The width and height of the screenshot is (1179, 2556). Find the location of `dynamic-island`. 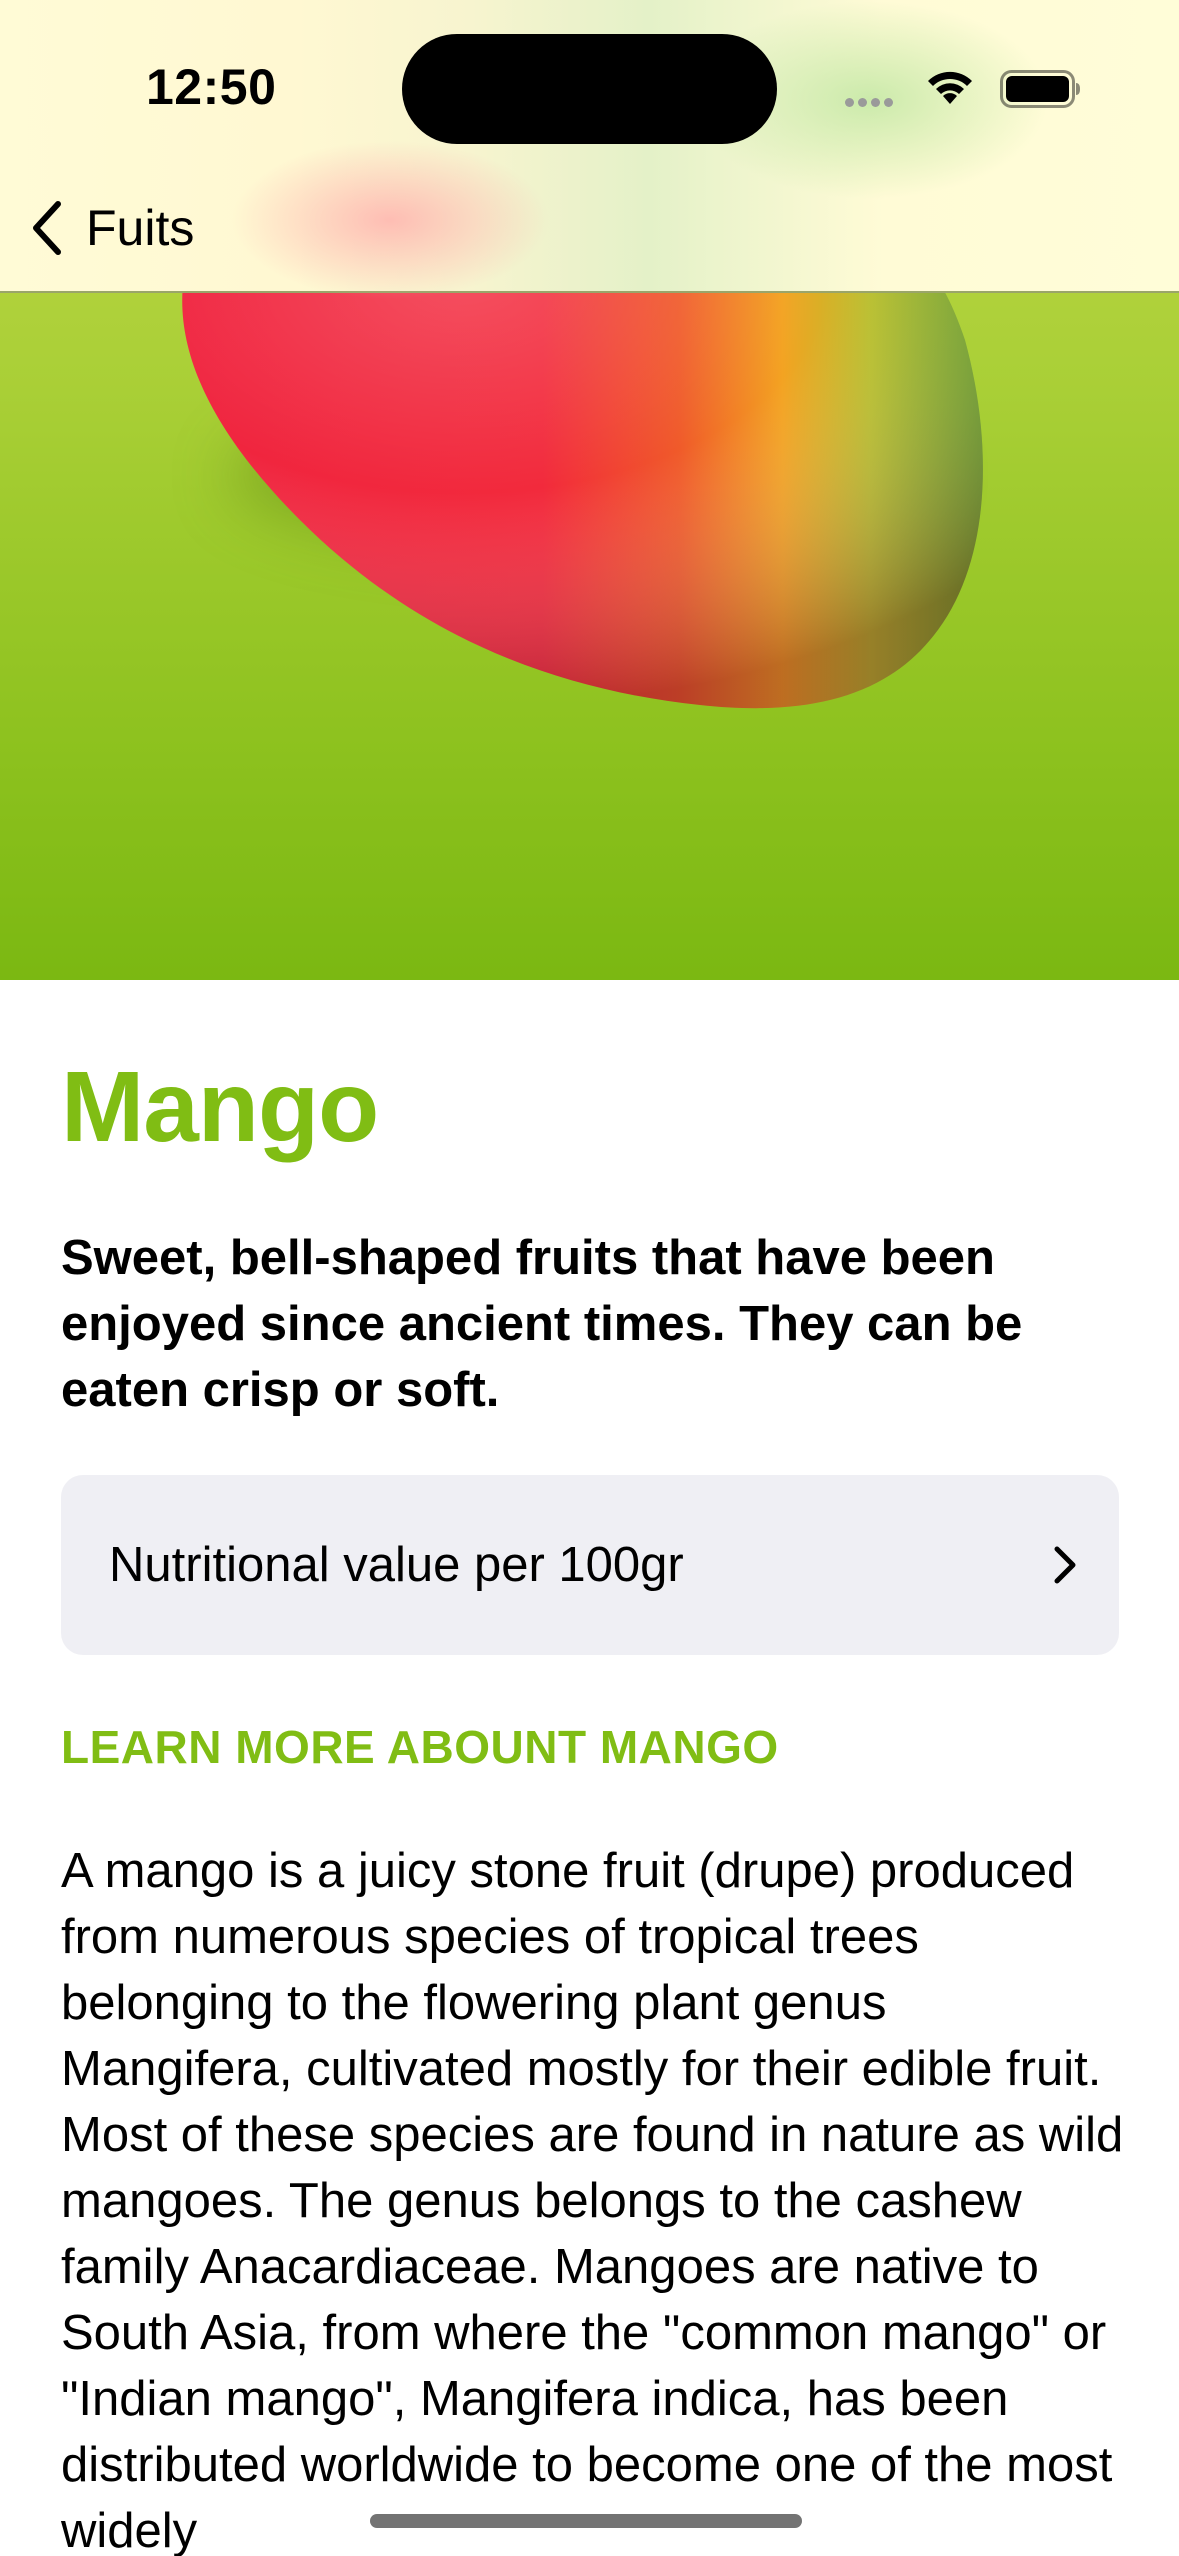

dynamic-island is located at coordinates (589, 89).